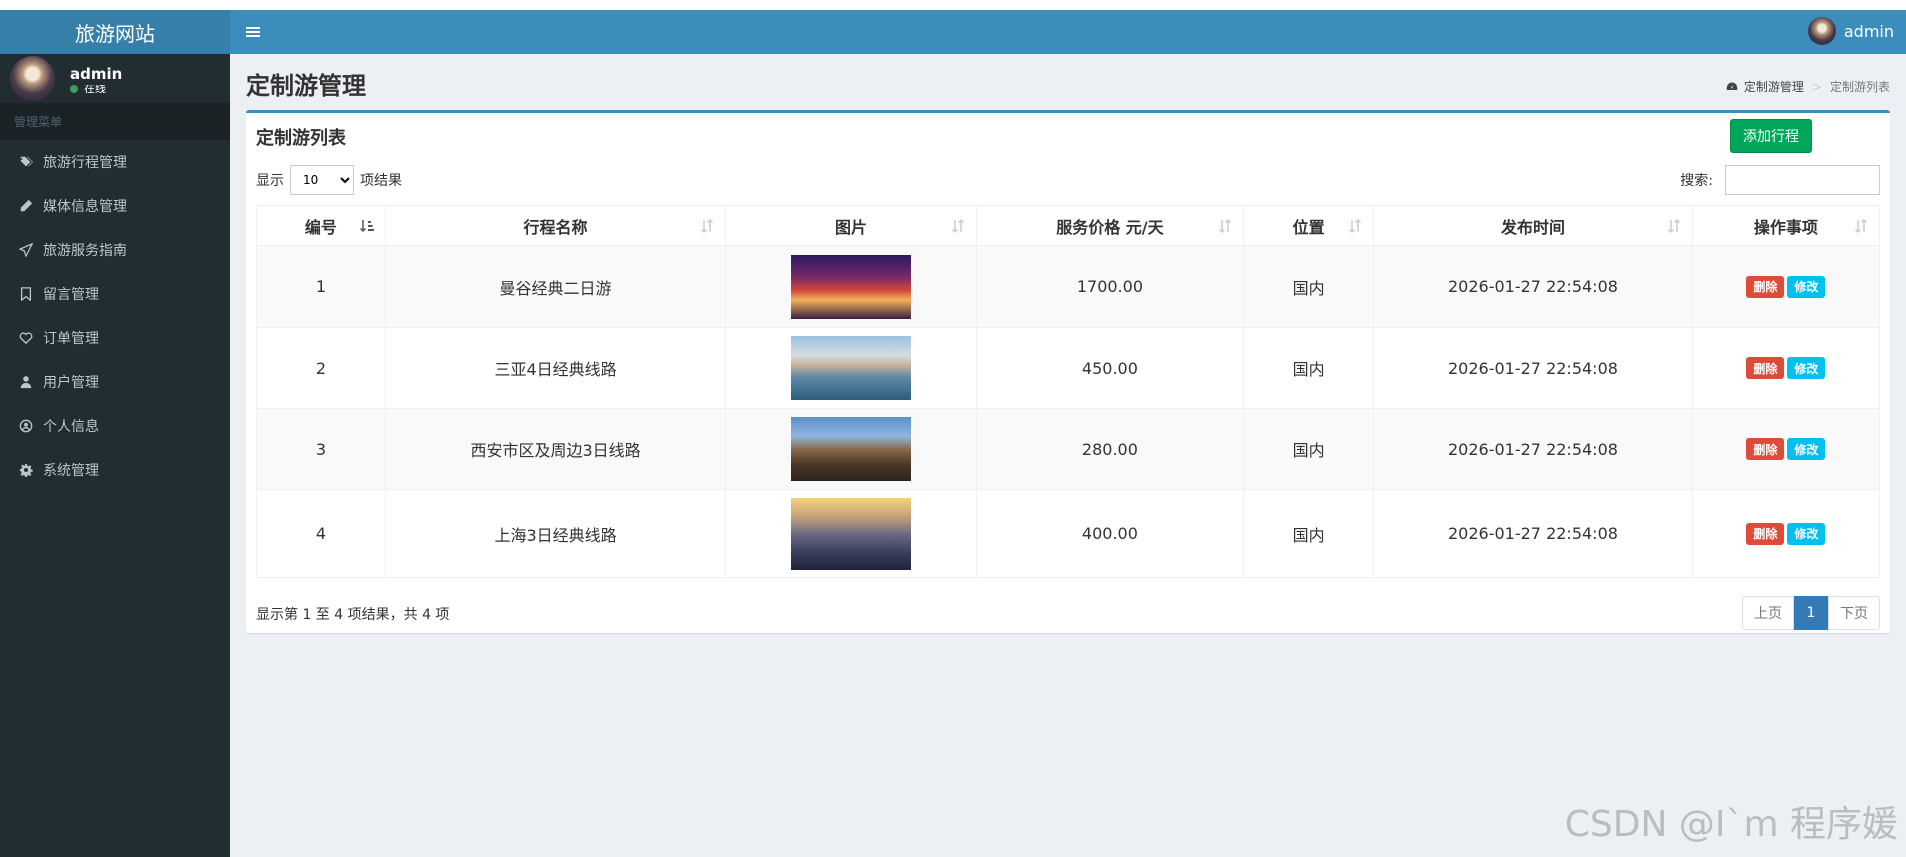 The width and height of the screenshot is (1906, 857). Describe the element at coordinates (381, 181) in the screenshot. I see `length-suffix: 项结果` at that location.